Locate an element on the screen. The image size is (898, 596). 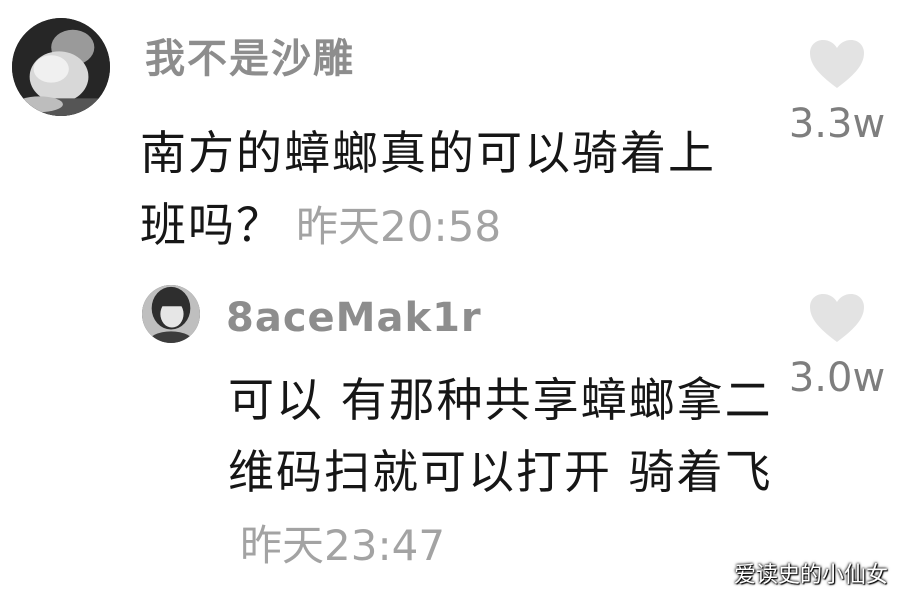
reply-like-button: 3.0w is located at coordinates (837, 352).